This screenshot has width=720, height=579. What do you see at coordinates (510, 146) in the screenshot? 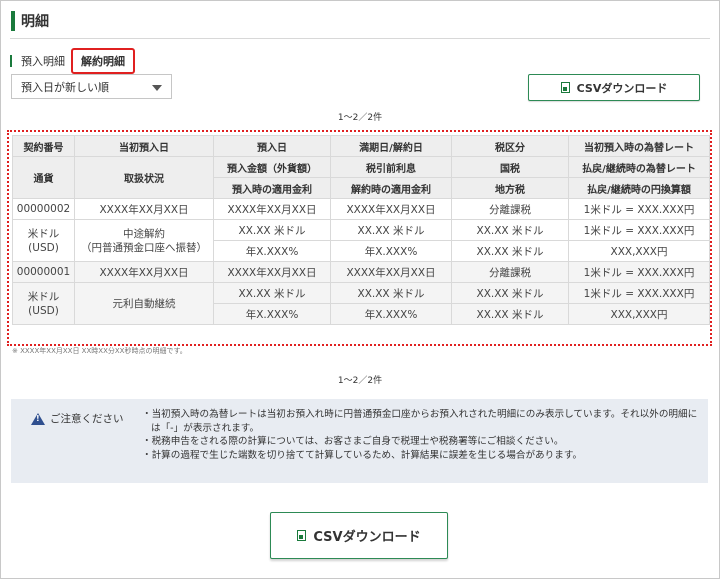
I see `header-tax-class: 税区分` at bounding box center [510, 146].